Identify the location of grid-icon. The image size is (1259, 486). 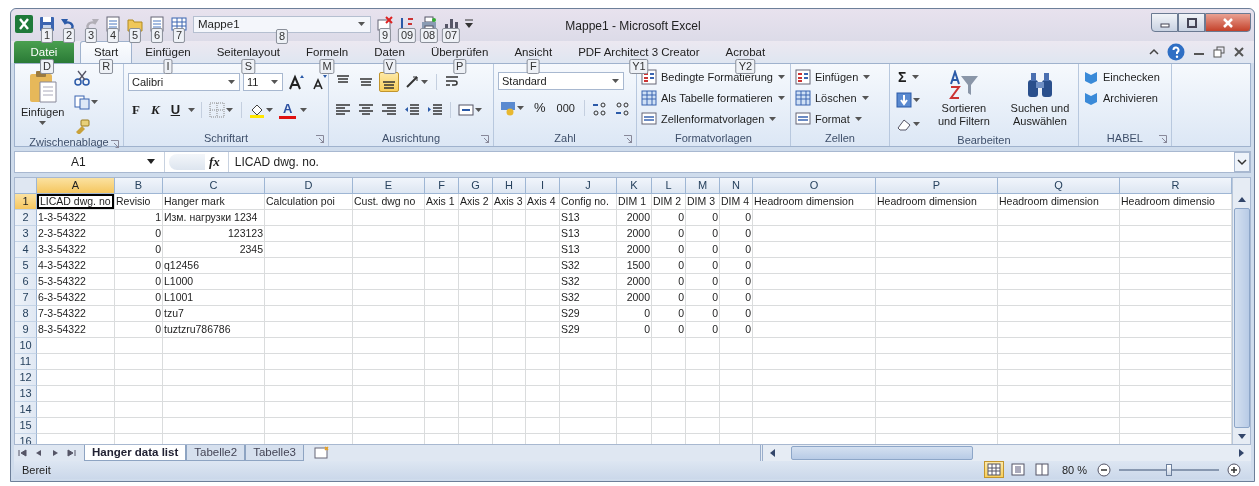
(802, 76).